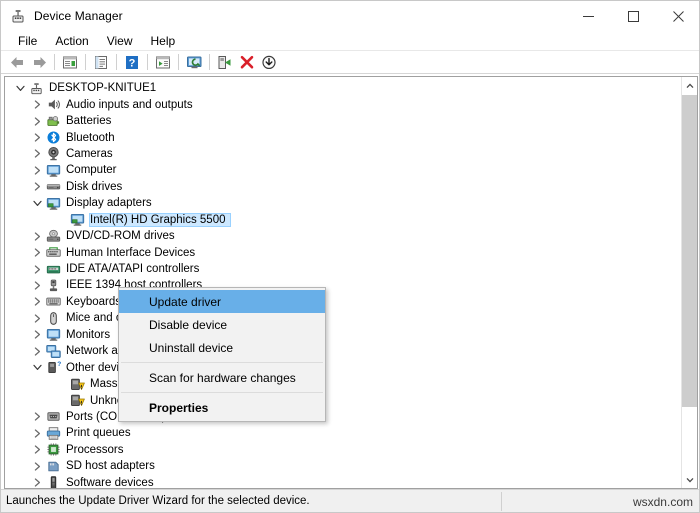 The height and width of the screenshot is (513, 700). What do you see at coordinates (689, 85) in the screenshot?
I see `scroll-up-button` at bounding box center [689, 85].